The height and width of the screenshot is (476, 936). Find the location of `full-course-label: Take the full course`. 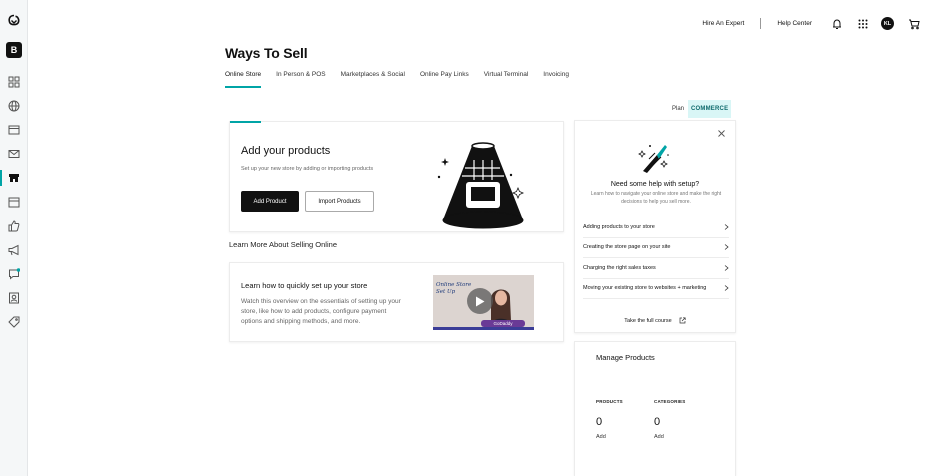

full-course-label: Take the full course is located at coordinates (648, 320).